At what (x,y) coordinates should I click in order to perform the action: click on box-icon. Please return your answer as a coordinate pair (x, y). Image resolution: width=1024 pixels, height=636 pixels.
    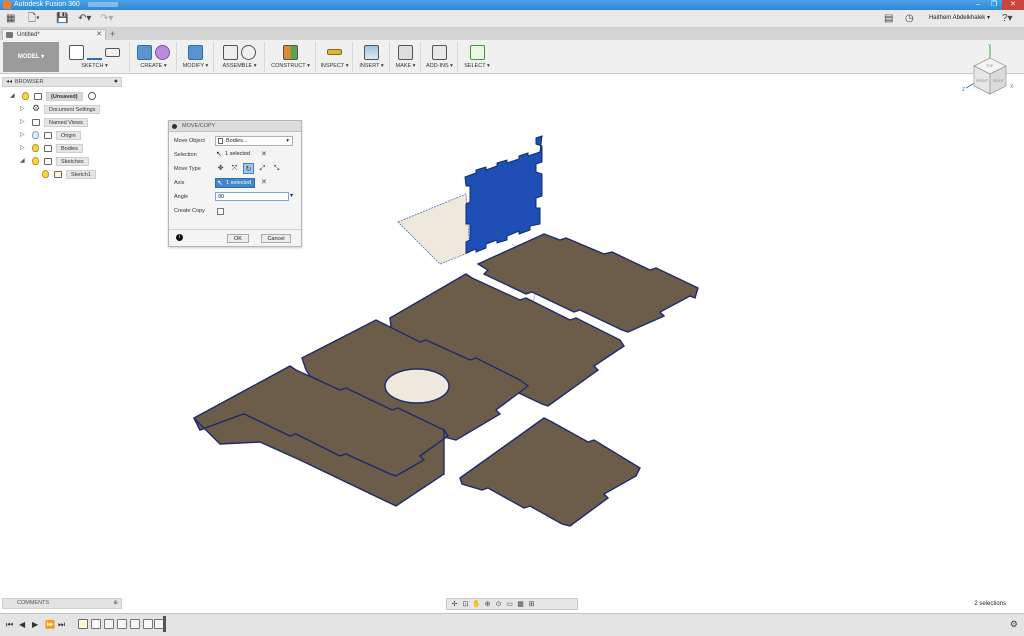
    Looking at the image, I should click on (144, 52).